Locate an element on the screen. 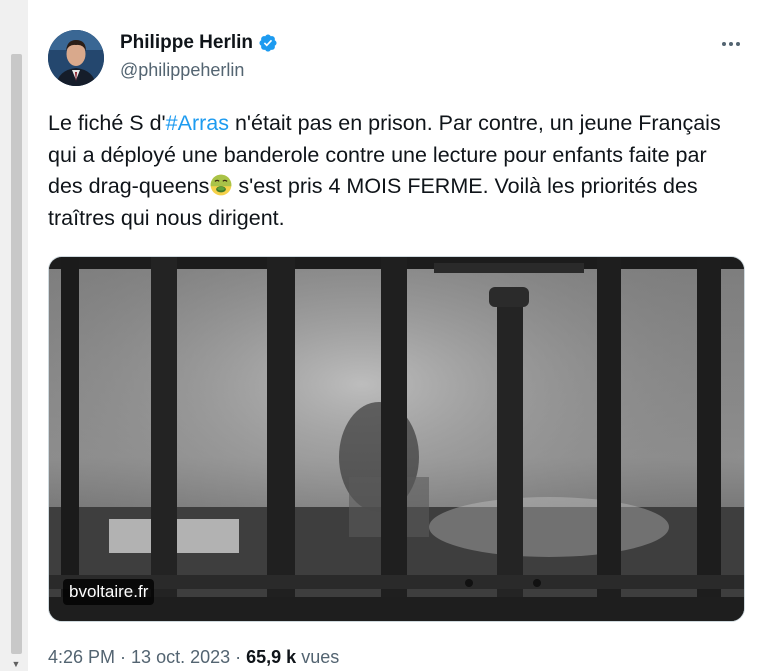 This screenshot has height=671, width=768. author-display-name: Philippe Herlin is located at coordinates (186, 43).